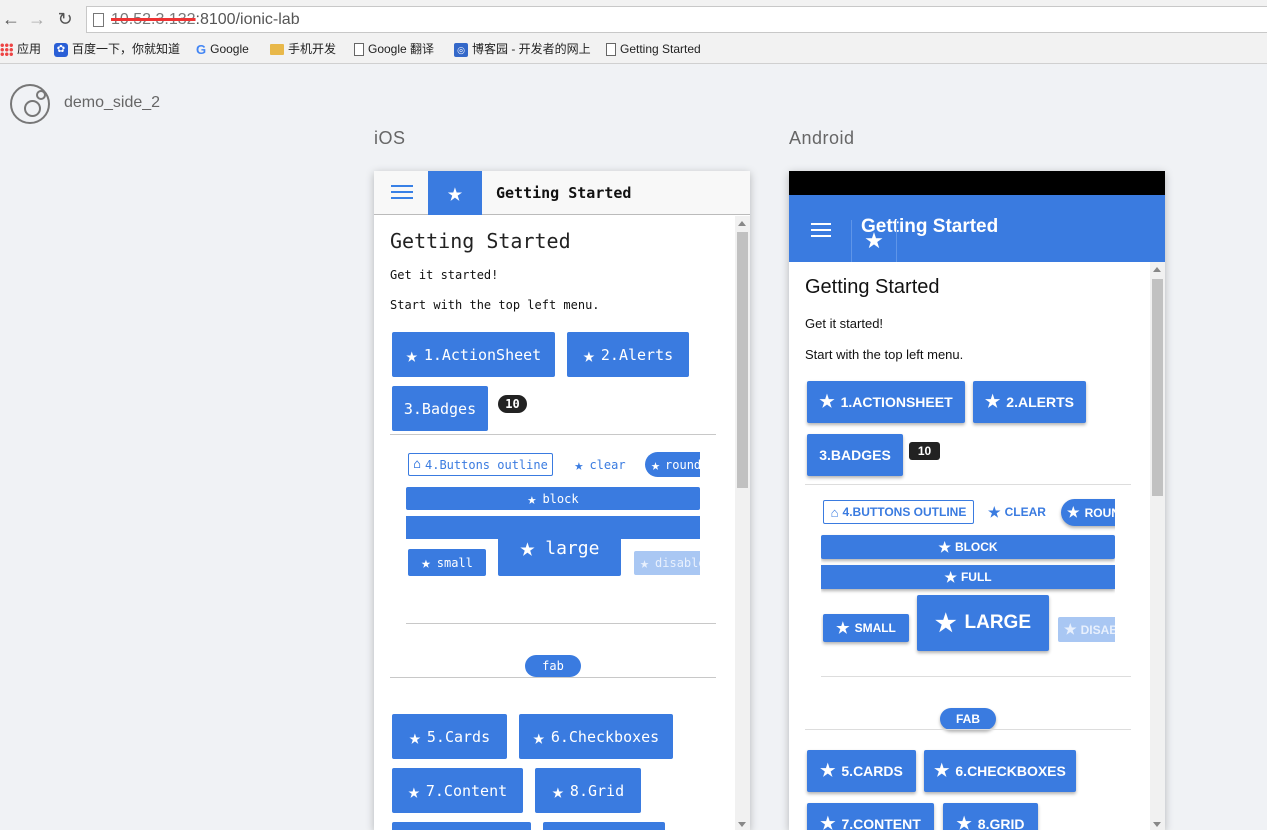 Image resolution: width=1267 pixels, height=830 pixels. Describe the element at coordinates (998, 622) in the screenshot. I see `button-label: LARGE` at that location.